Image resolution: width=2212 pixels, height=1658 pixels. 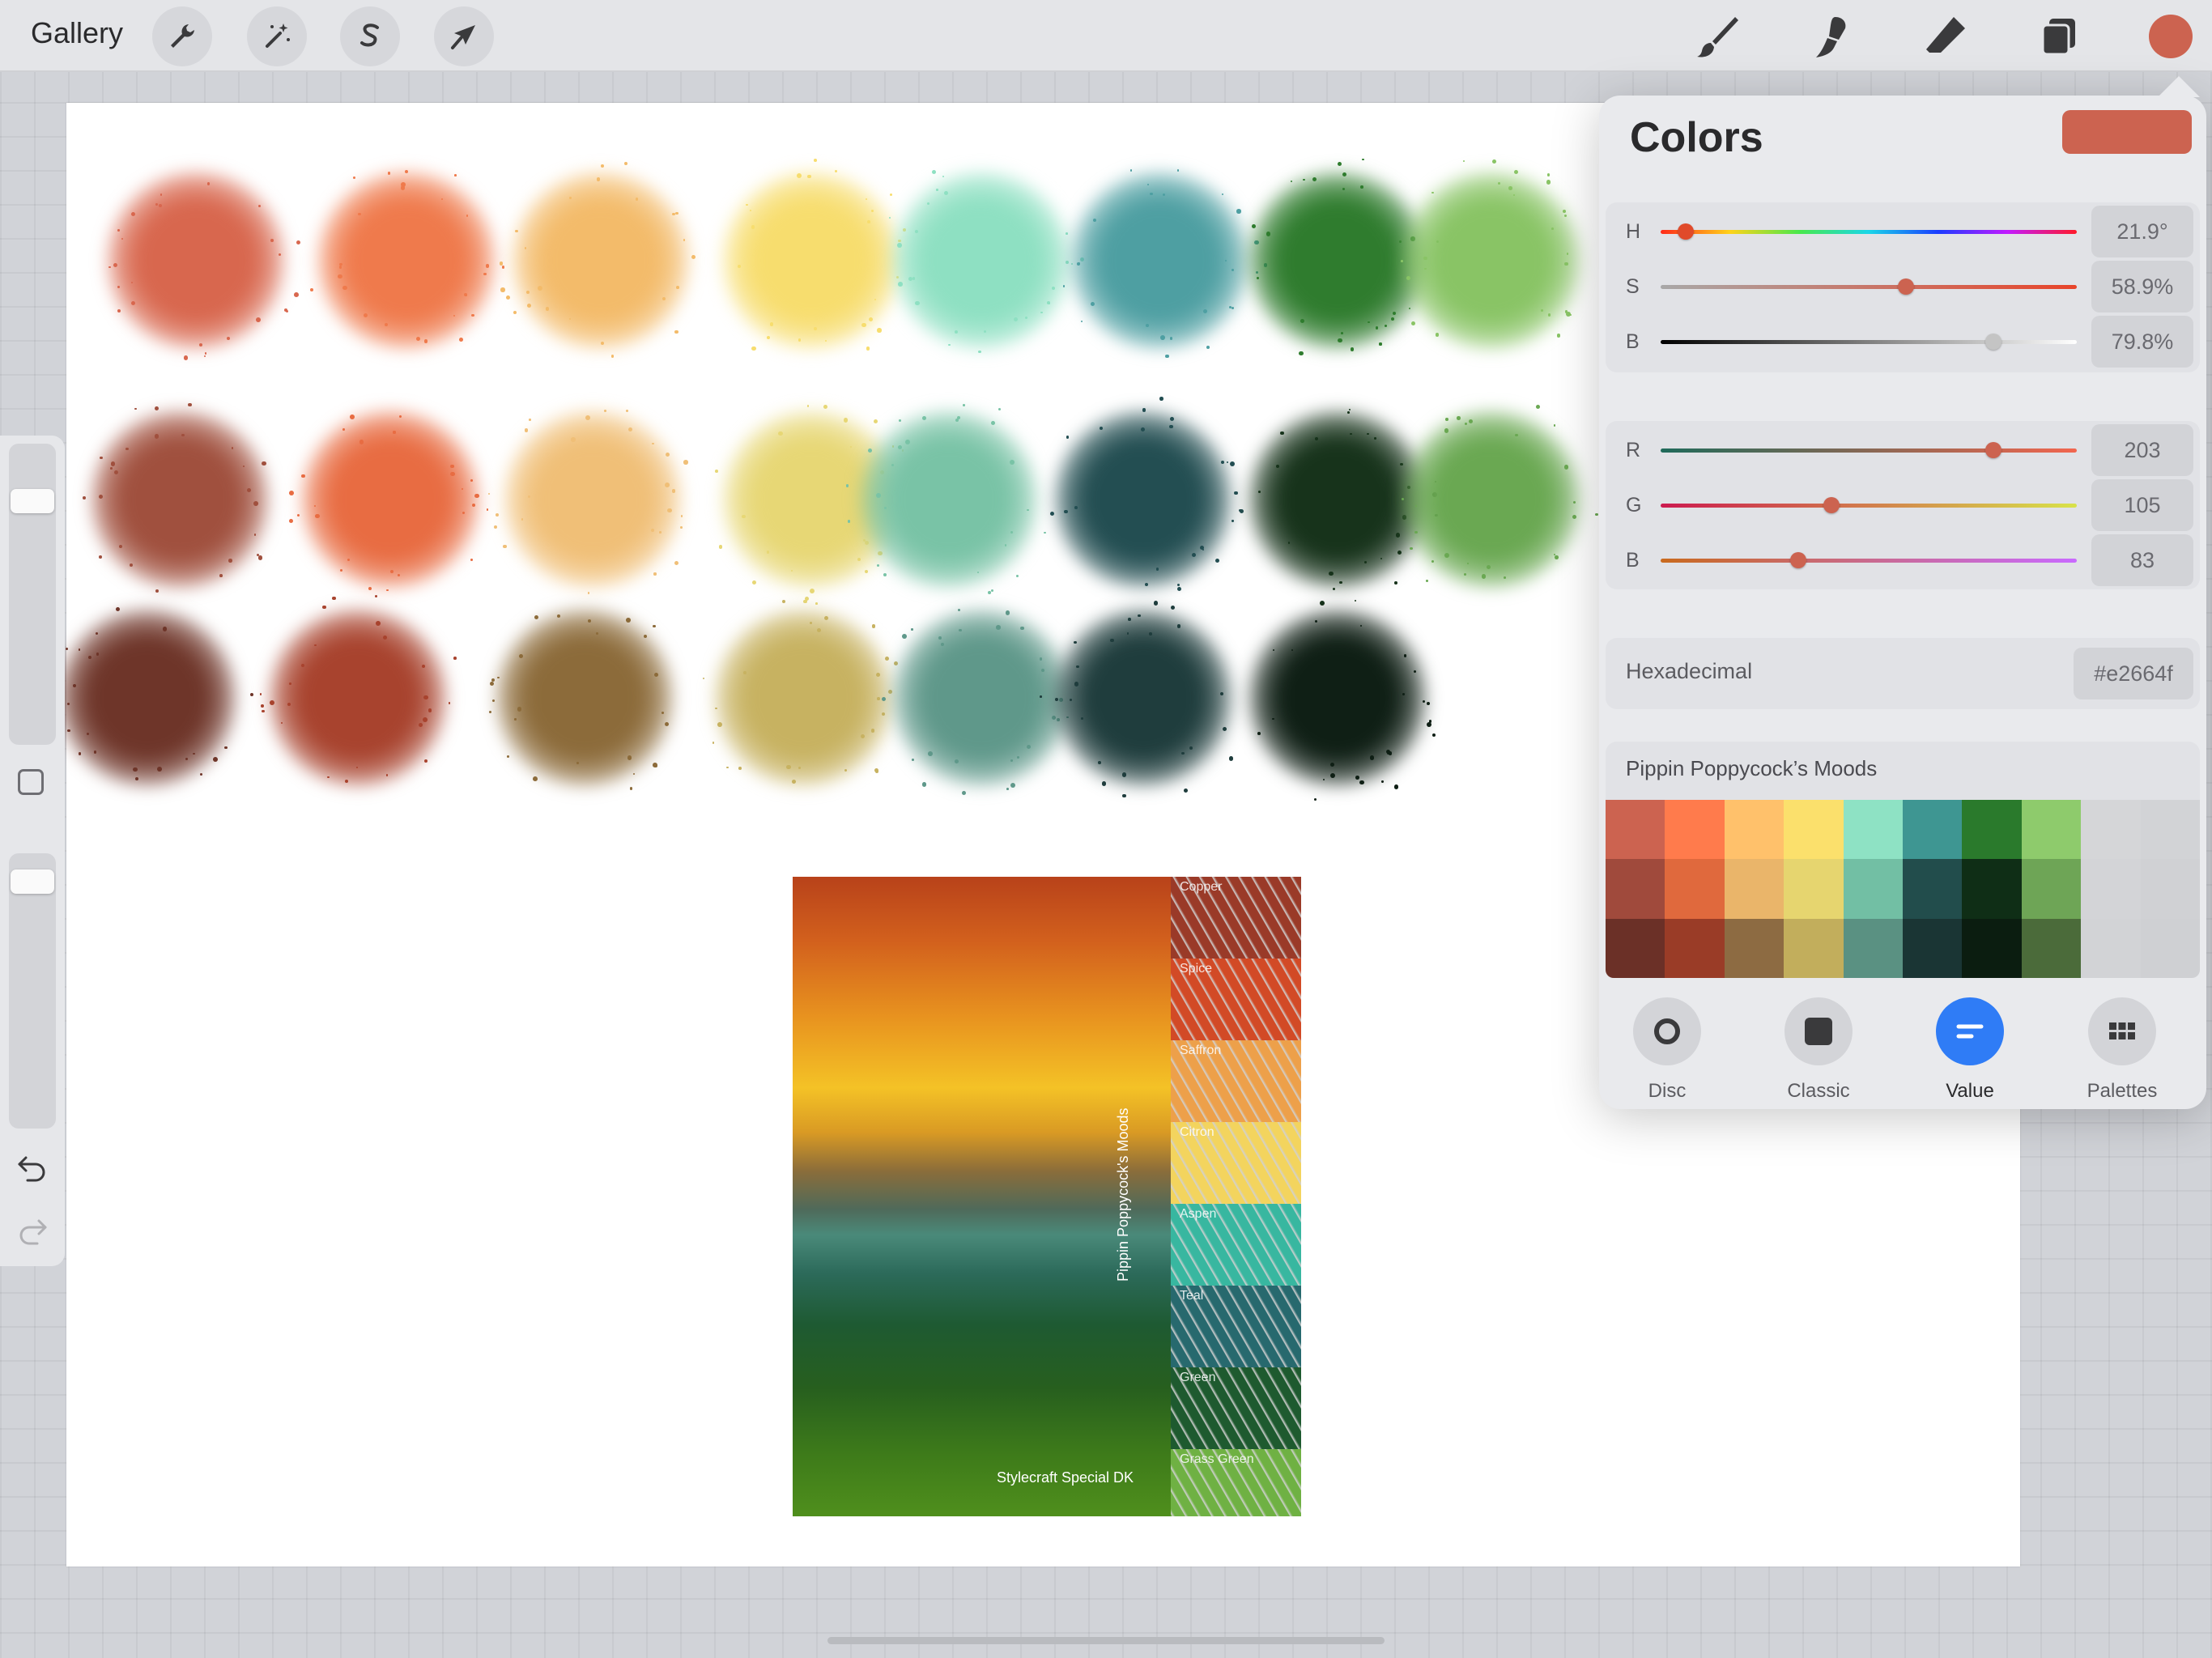 I want to click on mode-label: Value, so click(x=1970, y=1091).